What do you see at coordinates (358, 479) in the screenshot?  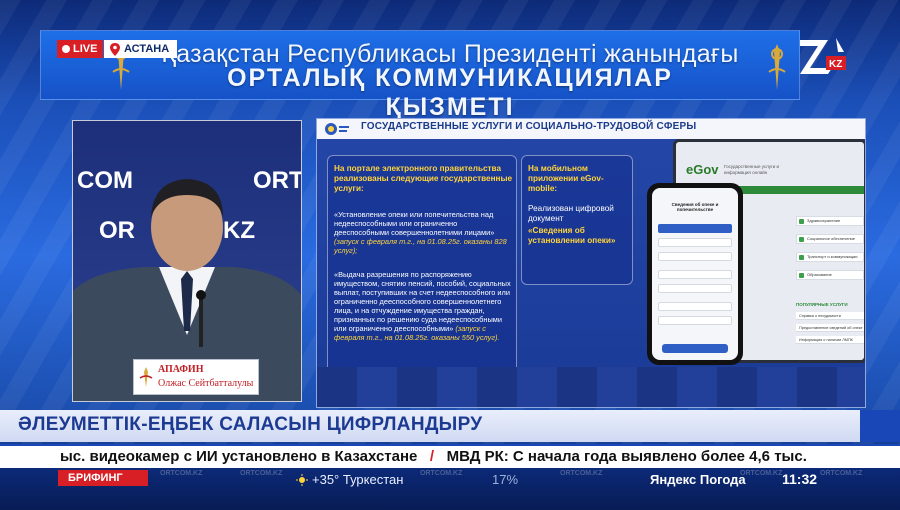 I see `weather-readout: +35° Туркестан` at bounding box center [358, 479].